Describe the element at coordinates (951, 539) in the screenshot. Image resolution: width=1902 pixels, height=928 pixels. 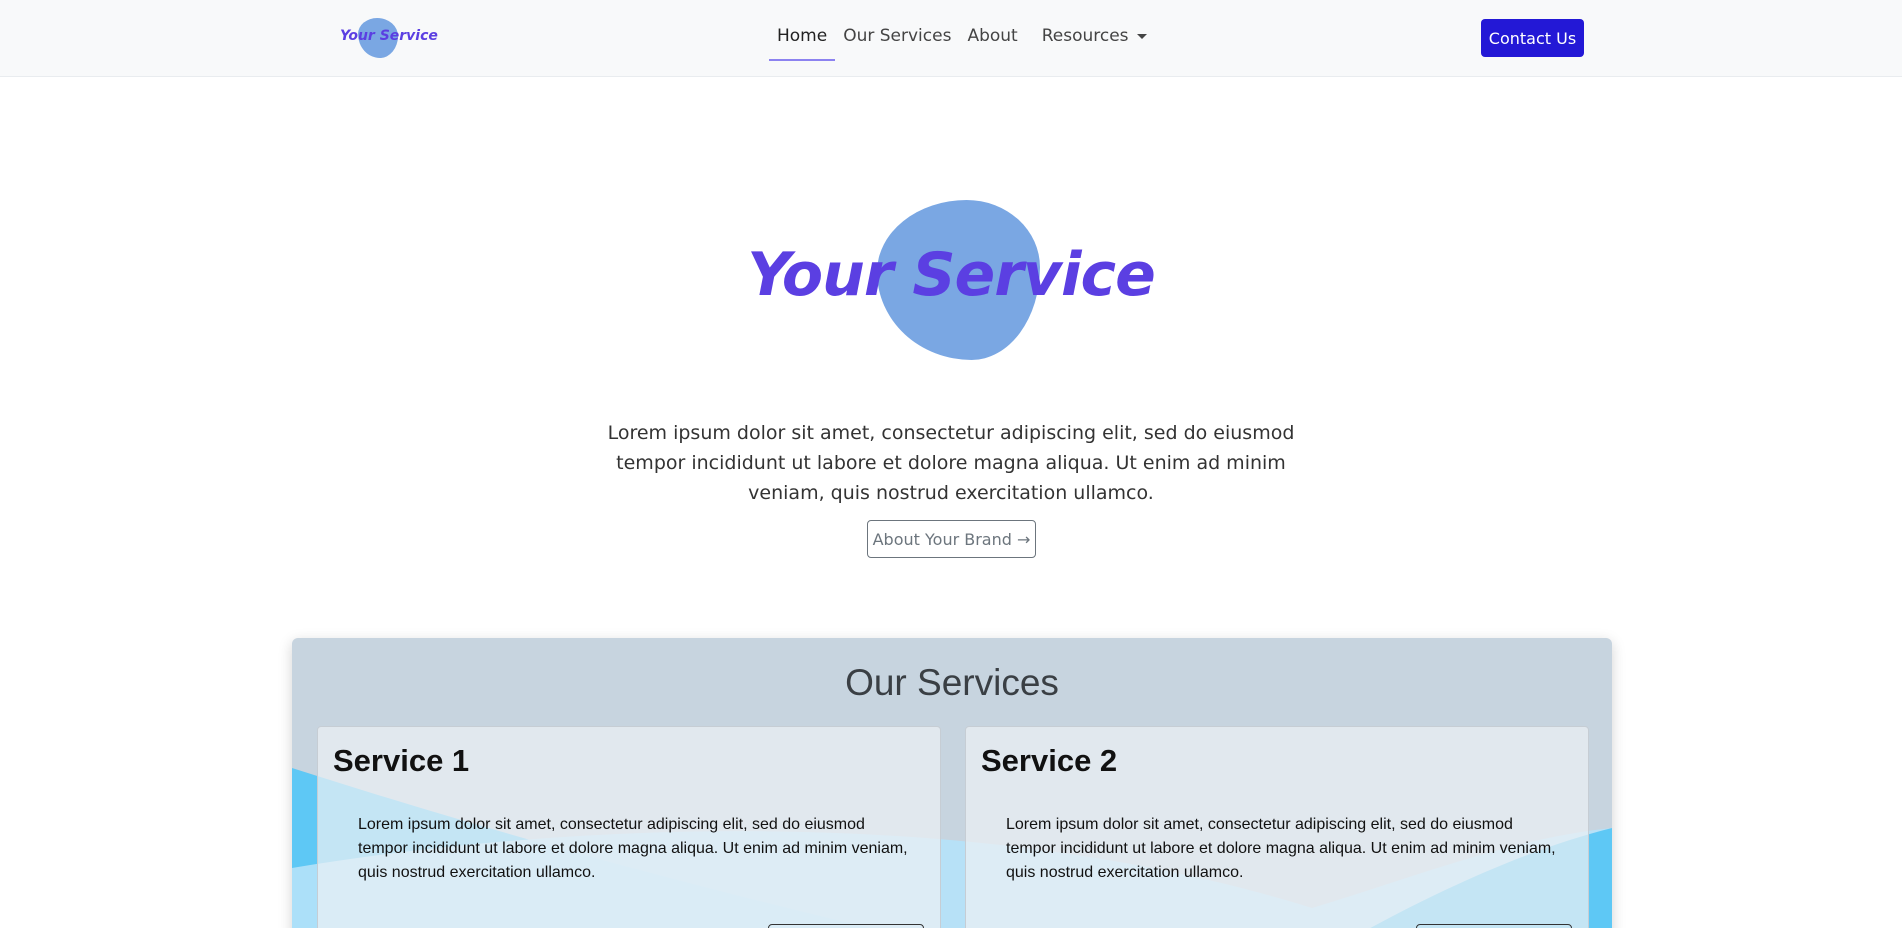
I see `about-brand-button: About Your Brand →` at that location.